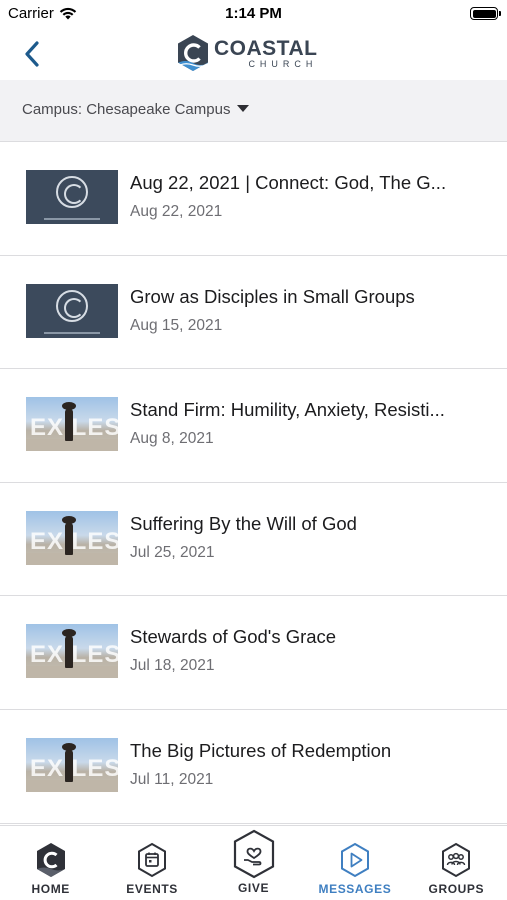 The width and height of the screenshot is (507, 900). What do you see at coordinates (233, 637) in the screenshot?
I see `message-title: Stewards of God's Grace` at bounding box center [233, 637].